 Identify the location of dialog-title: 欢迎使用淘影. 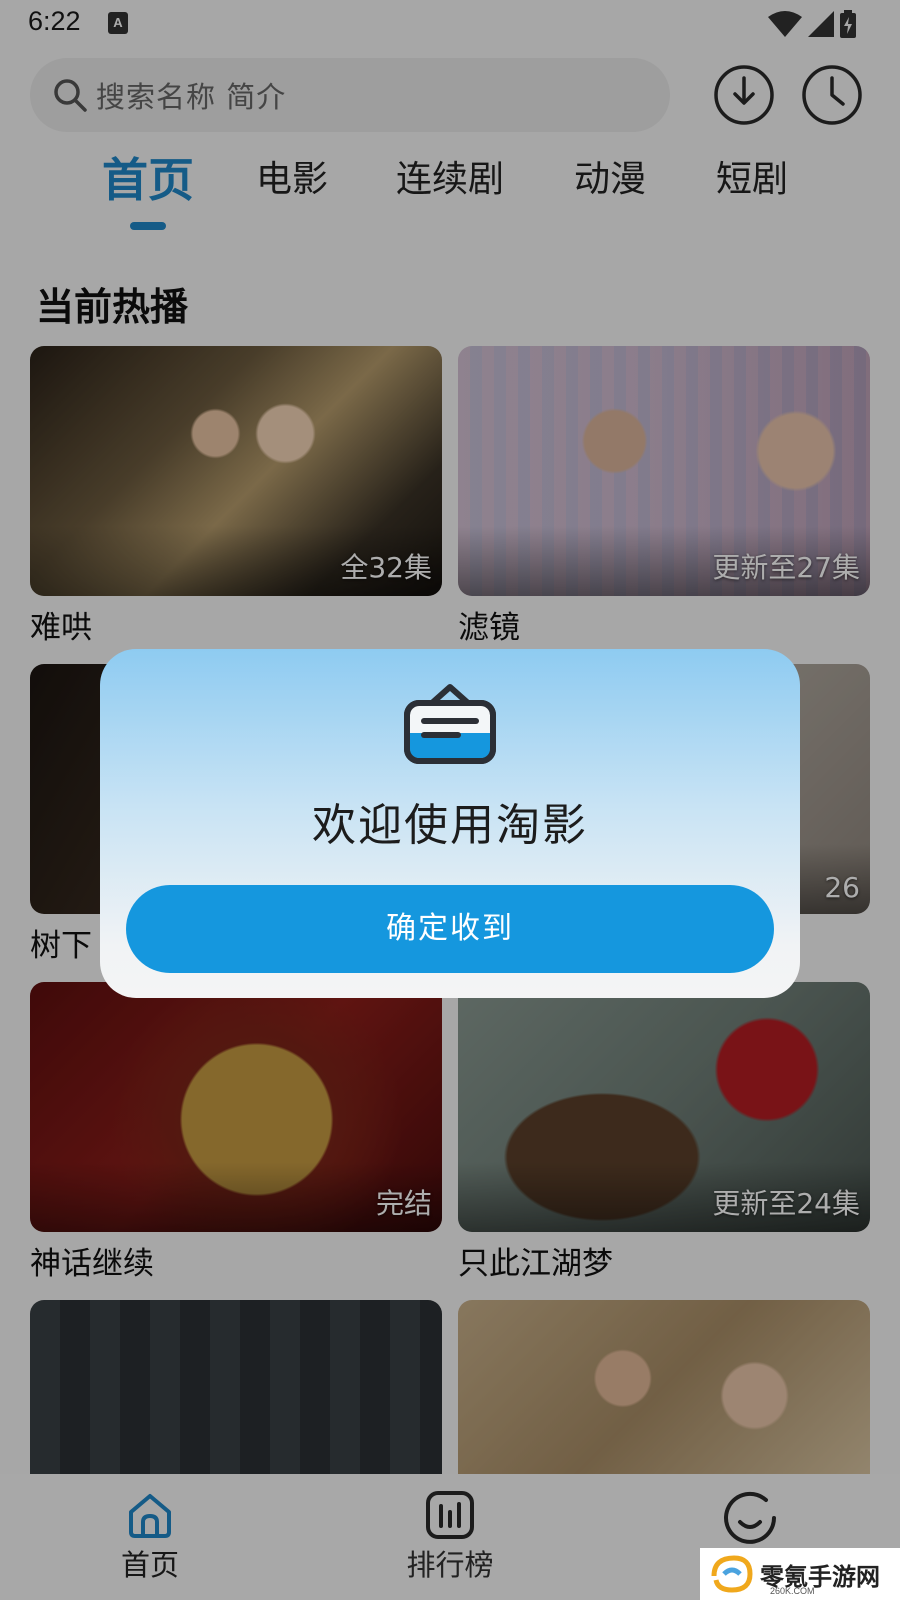
(450, 825).